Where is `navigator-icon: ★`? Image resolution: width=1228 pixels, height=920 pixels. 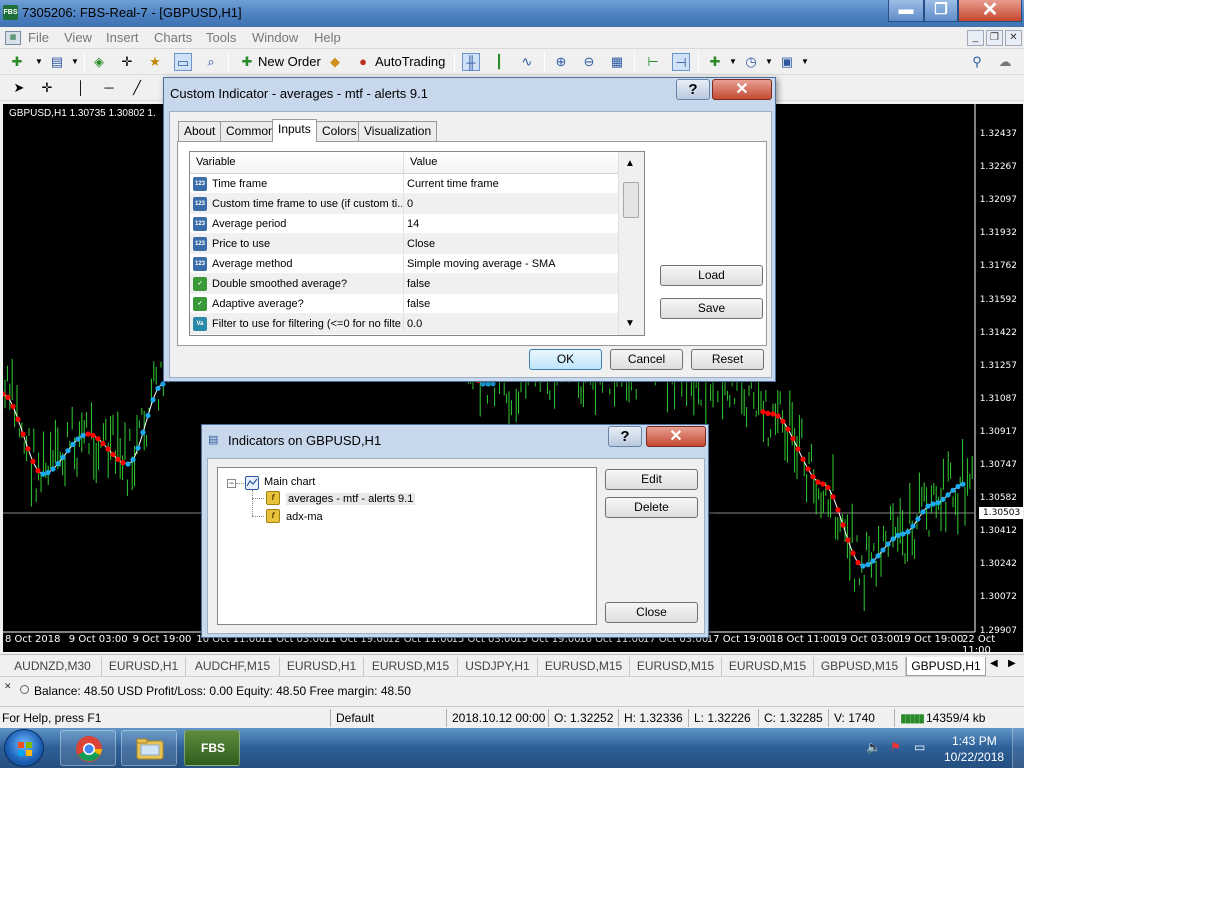 navigator-icon: ★ is located at coordinates (155, 62).